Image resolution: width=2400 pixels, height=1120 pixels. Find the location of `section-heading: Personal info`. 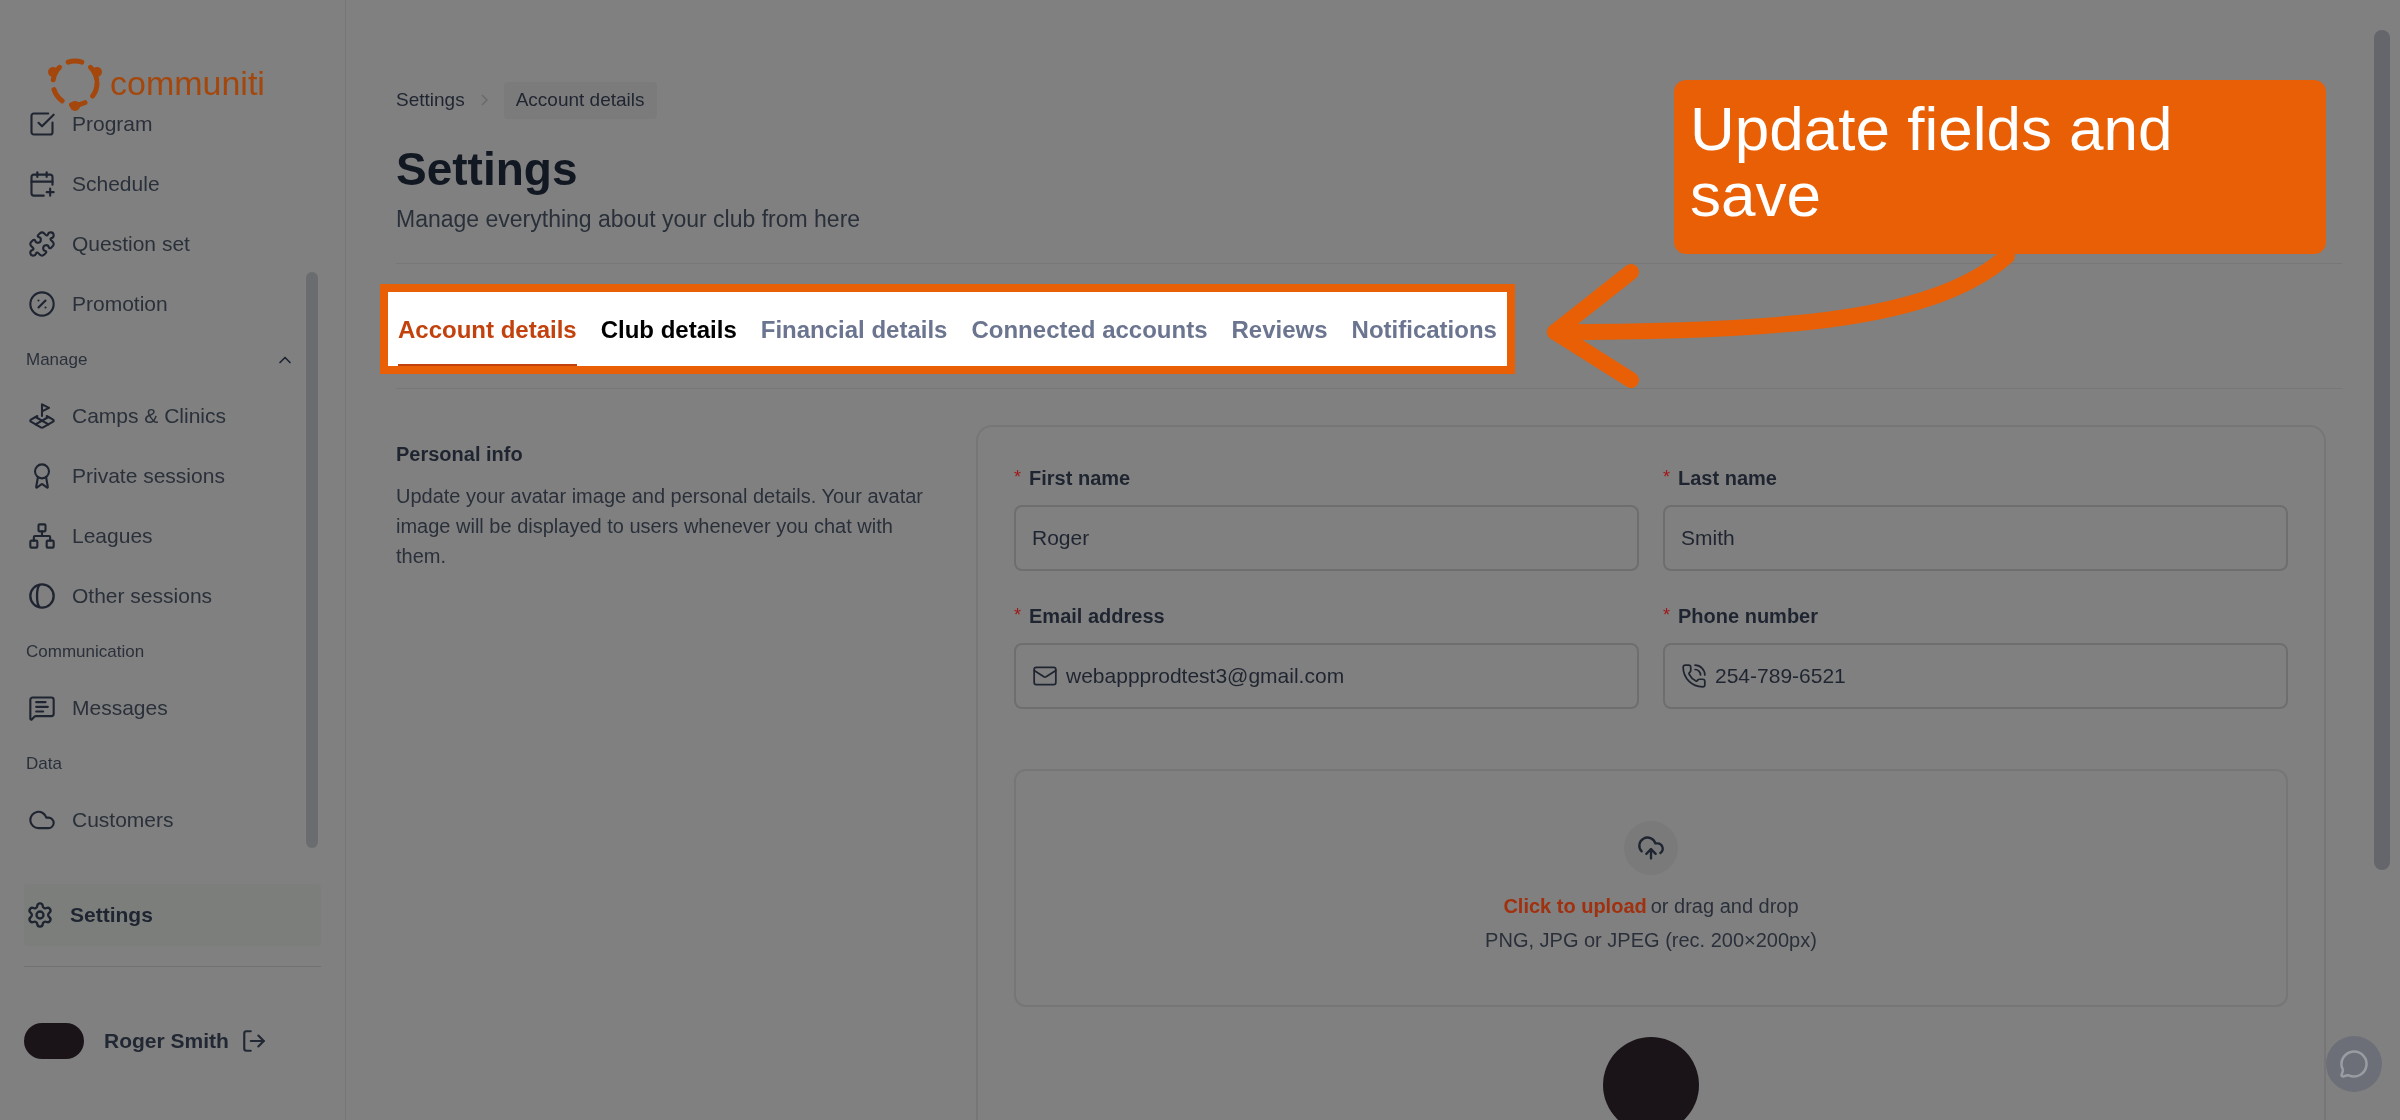

section-heading: Personal info is located at coordinates (460, 454).